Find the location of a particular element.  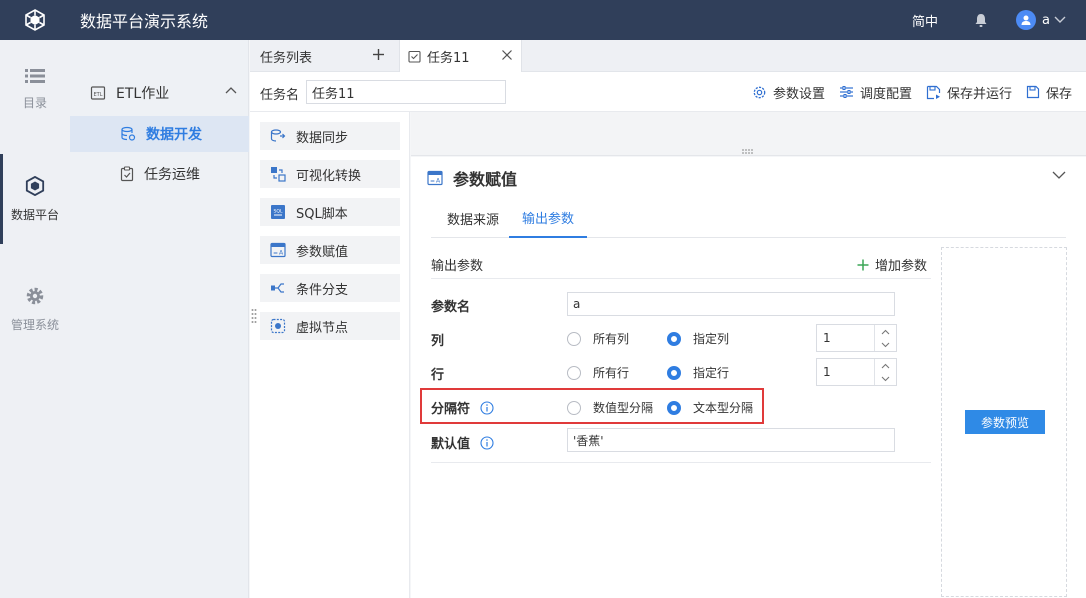

radio-specified-row: 指定行 is located at coordinates (698, 372).